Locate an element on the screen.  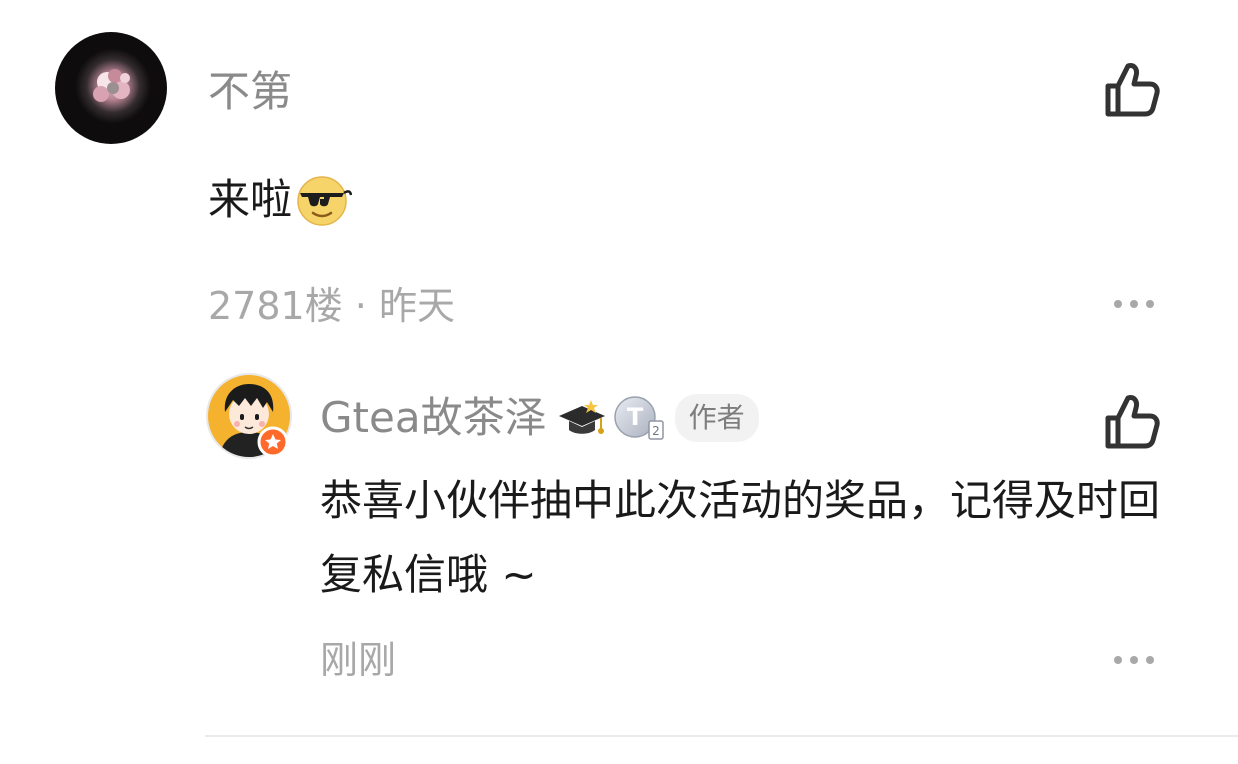
svg-text: 2 is located at coordinates (656, 431).